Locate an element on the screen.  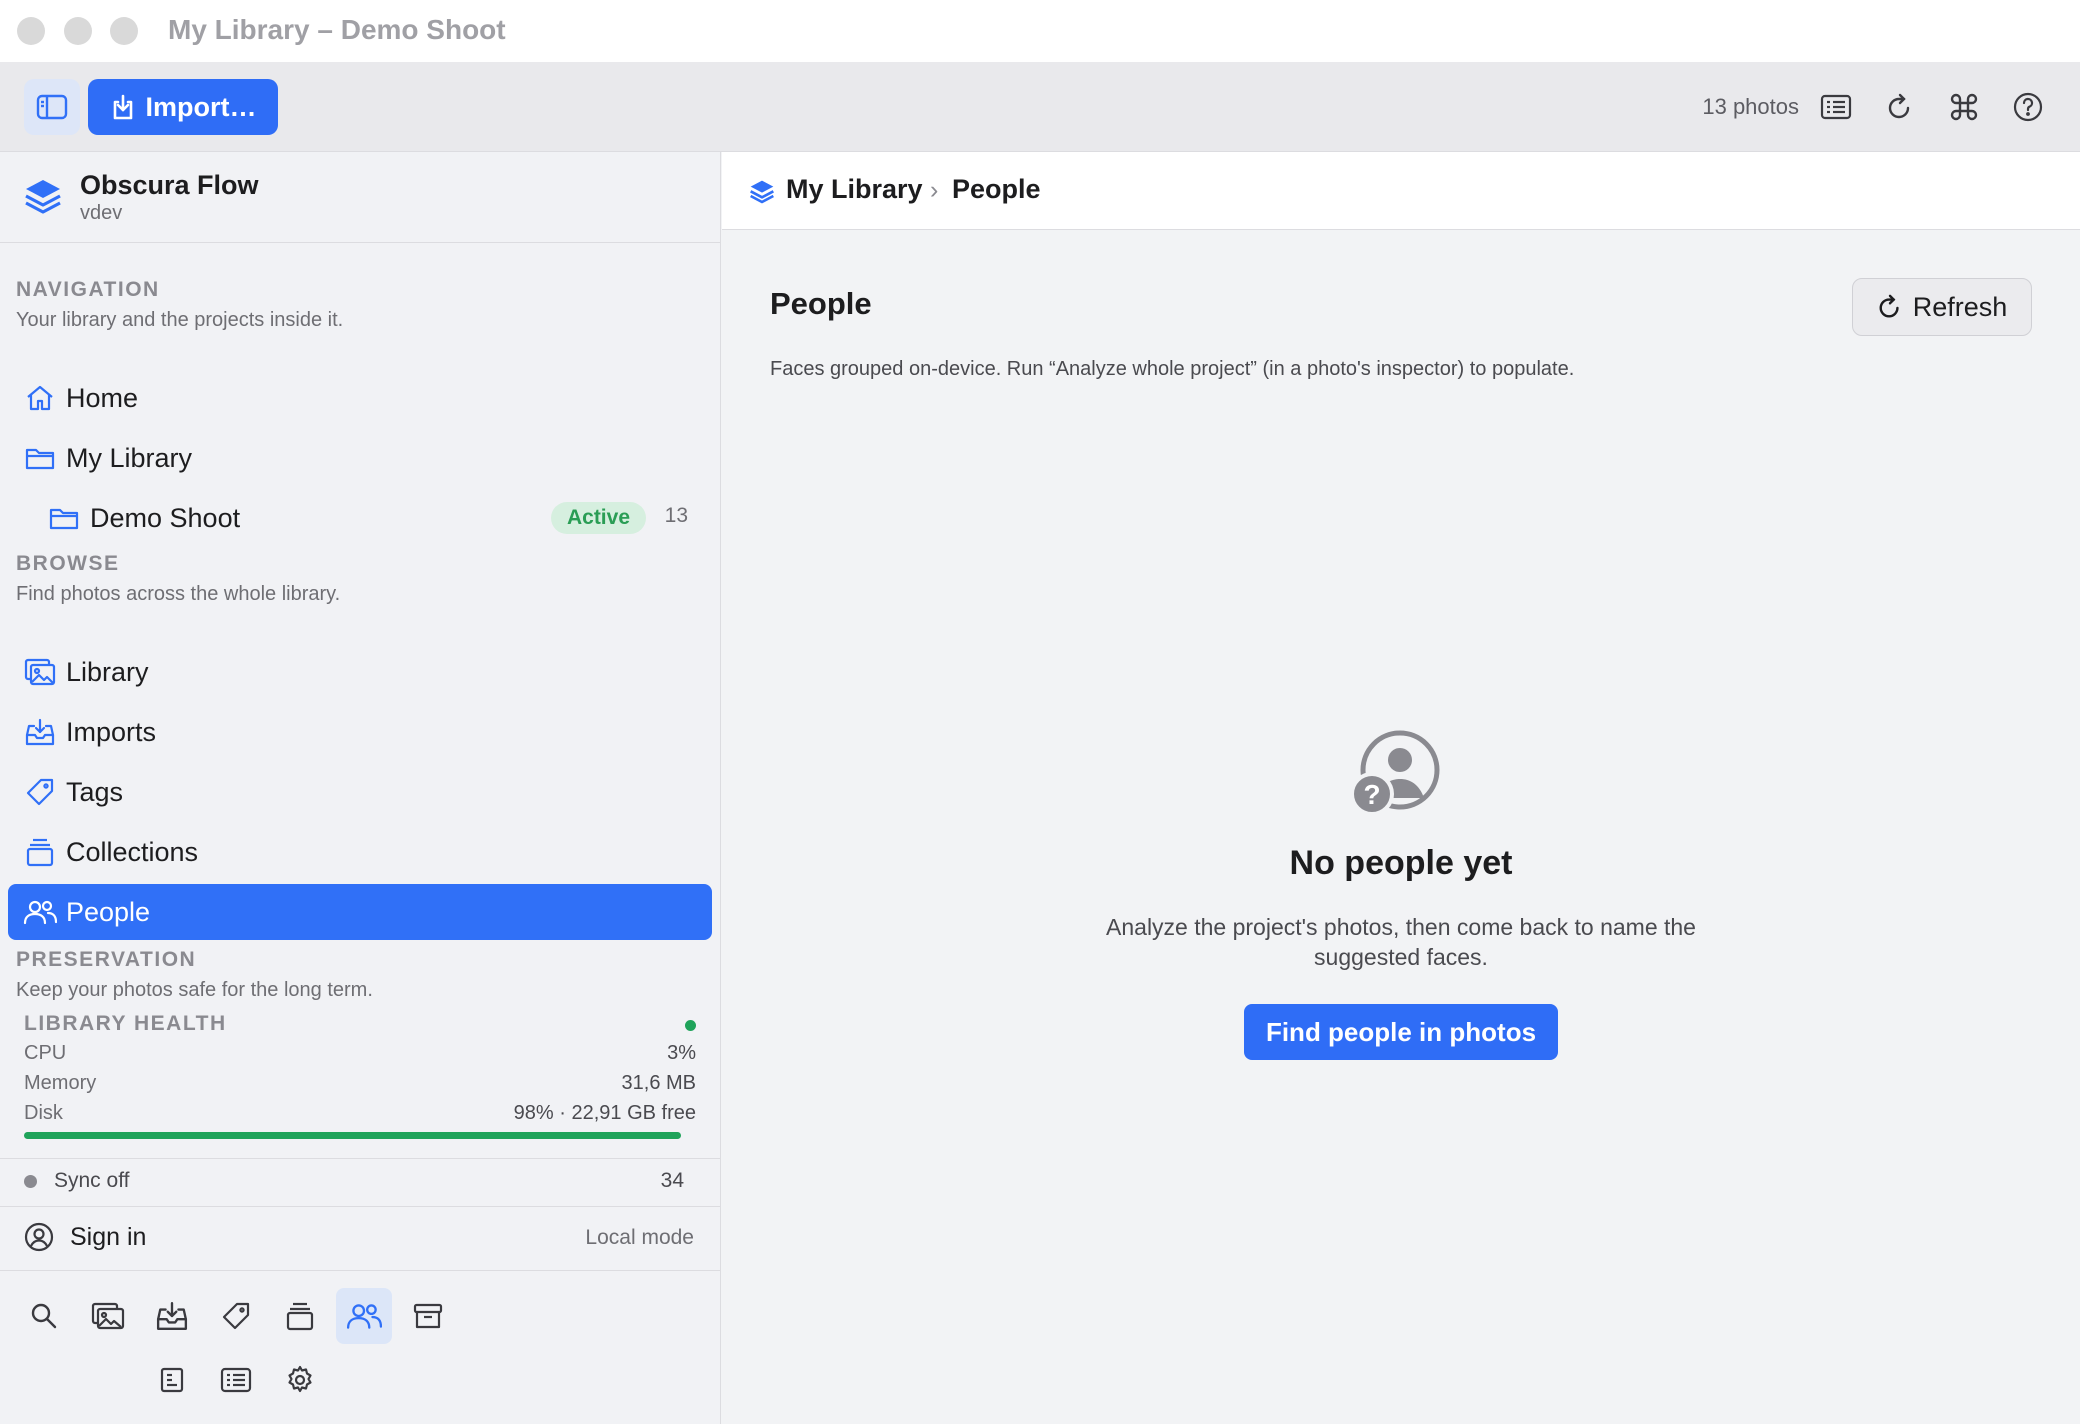
breadcrumb-library-link: My Library is located at coordinates (854, 189).